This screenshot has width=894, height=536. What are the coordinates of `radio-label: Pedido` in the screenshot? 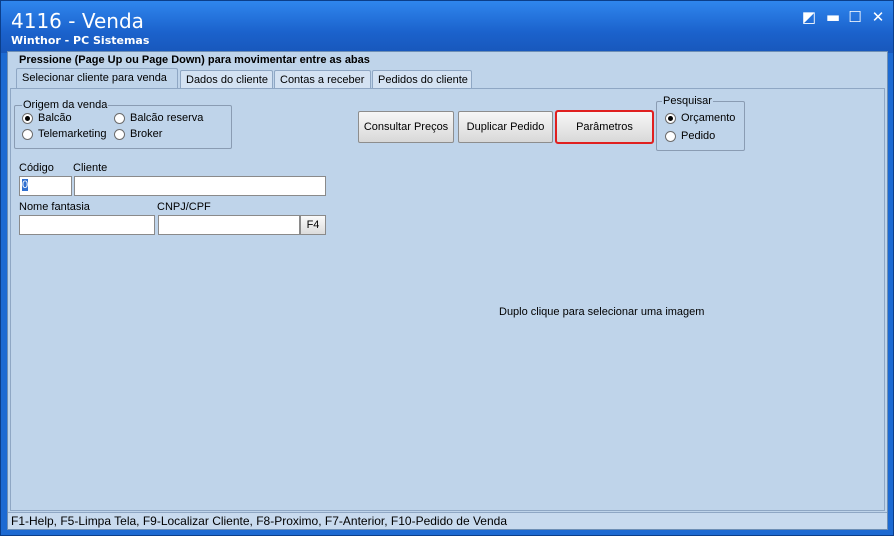 It's located at (698, 136).